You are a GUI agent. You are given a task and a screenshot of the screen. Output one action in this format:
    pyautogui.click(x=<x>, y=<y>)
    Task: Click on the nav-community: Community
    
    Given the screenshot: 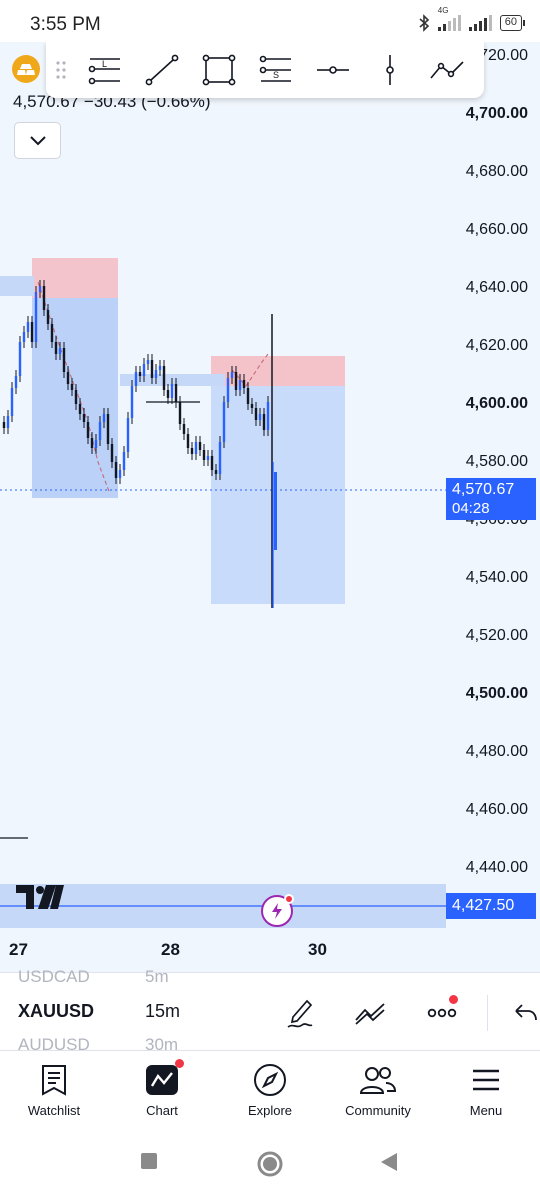 What is the action you would take?
    pyautogui.click(x=378, y=1090)
    